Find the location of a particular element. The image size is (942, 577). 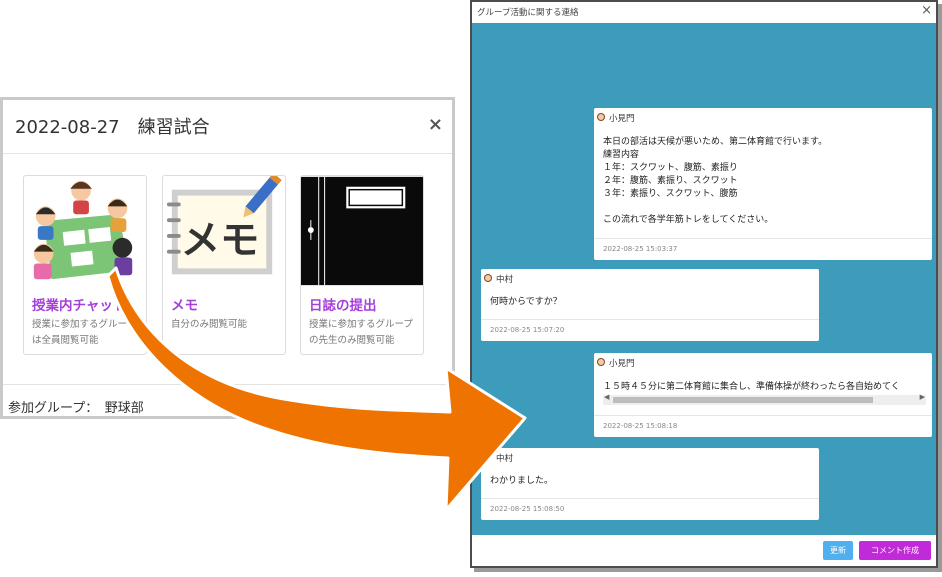

message-body: １５時４５分に第二体育館に集合し、準備体操が終わったら各自始めてく is located at coordinates (751, 387).